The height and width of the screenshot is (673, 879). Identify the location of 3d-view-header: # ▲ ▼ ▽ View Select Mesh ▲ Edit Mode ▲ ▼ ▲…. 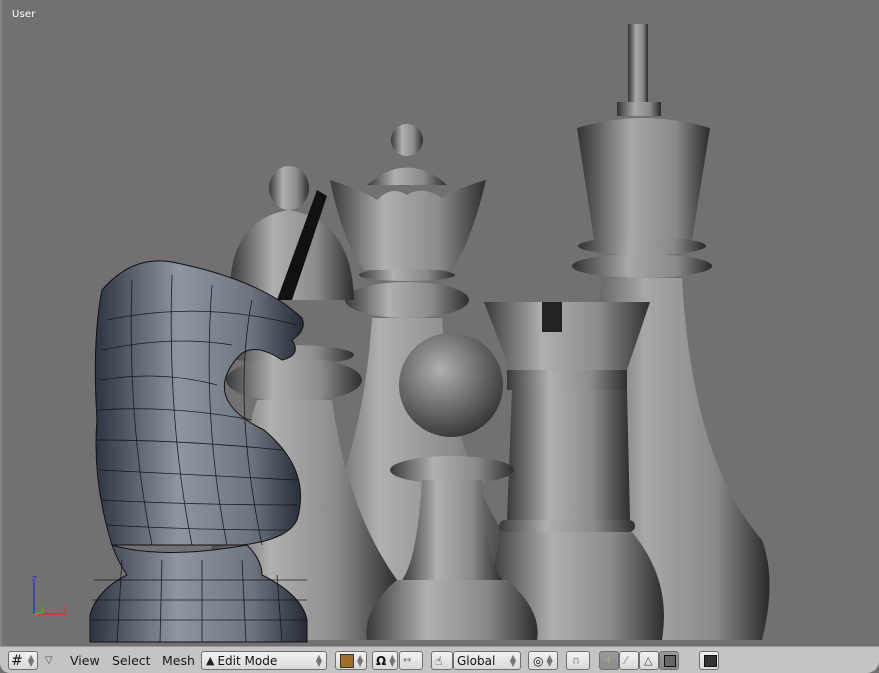
(439, 659).